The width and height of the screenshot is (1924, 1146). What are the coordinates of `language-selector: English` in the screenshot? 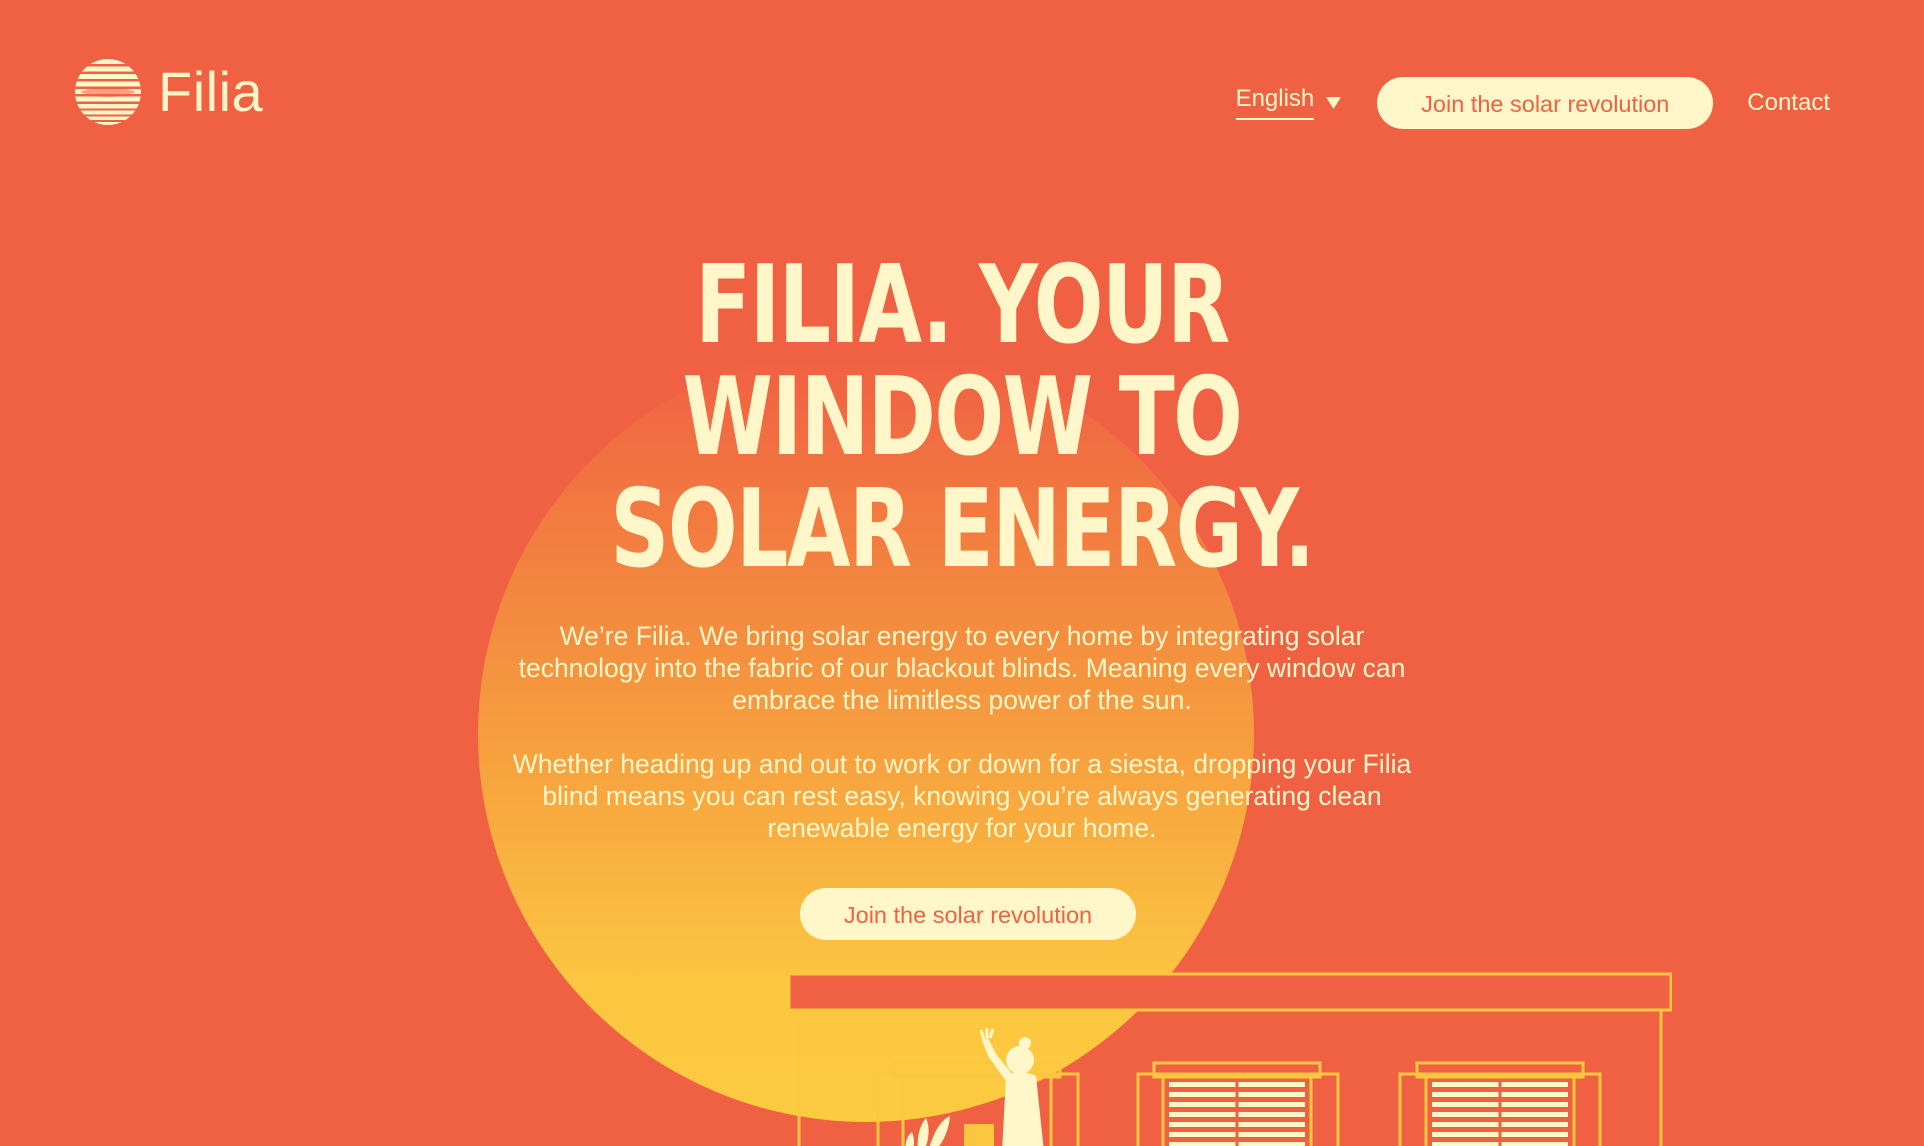 It's located at (1288, 103).